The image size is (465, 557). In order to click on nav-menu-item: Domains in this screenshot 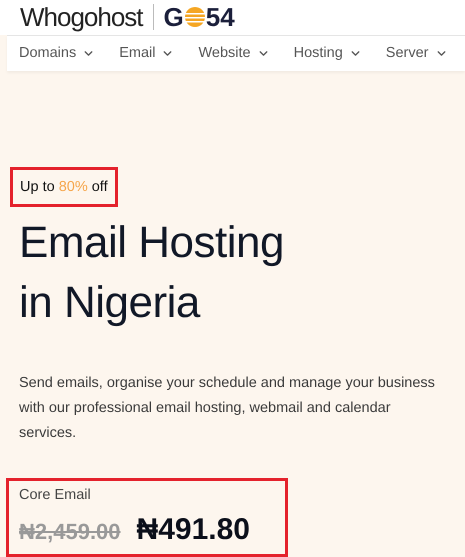, I will do `click(57, 53)`.